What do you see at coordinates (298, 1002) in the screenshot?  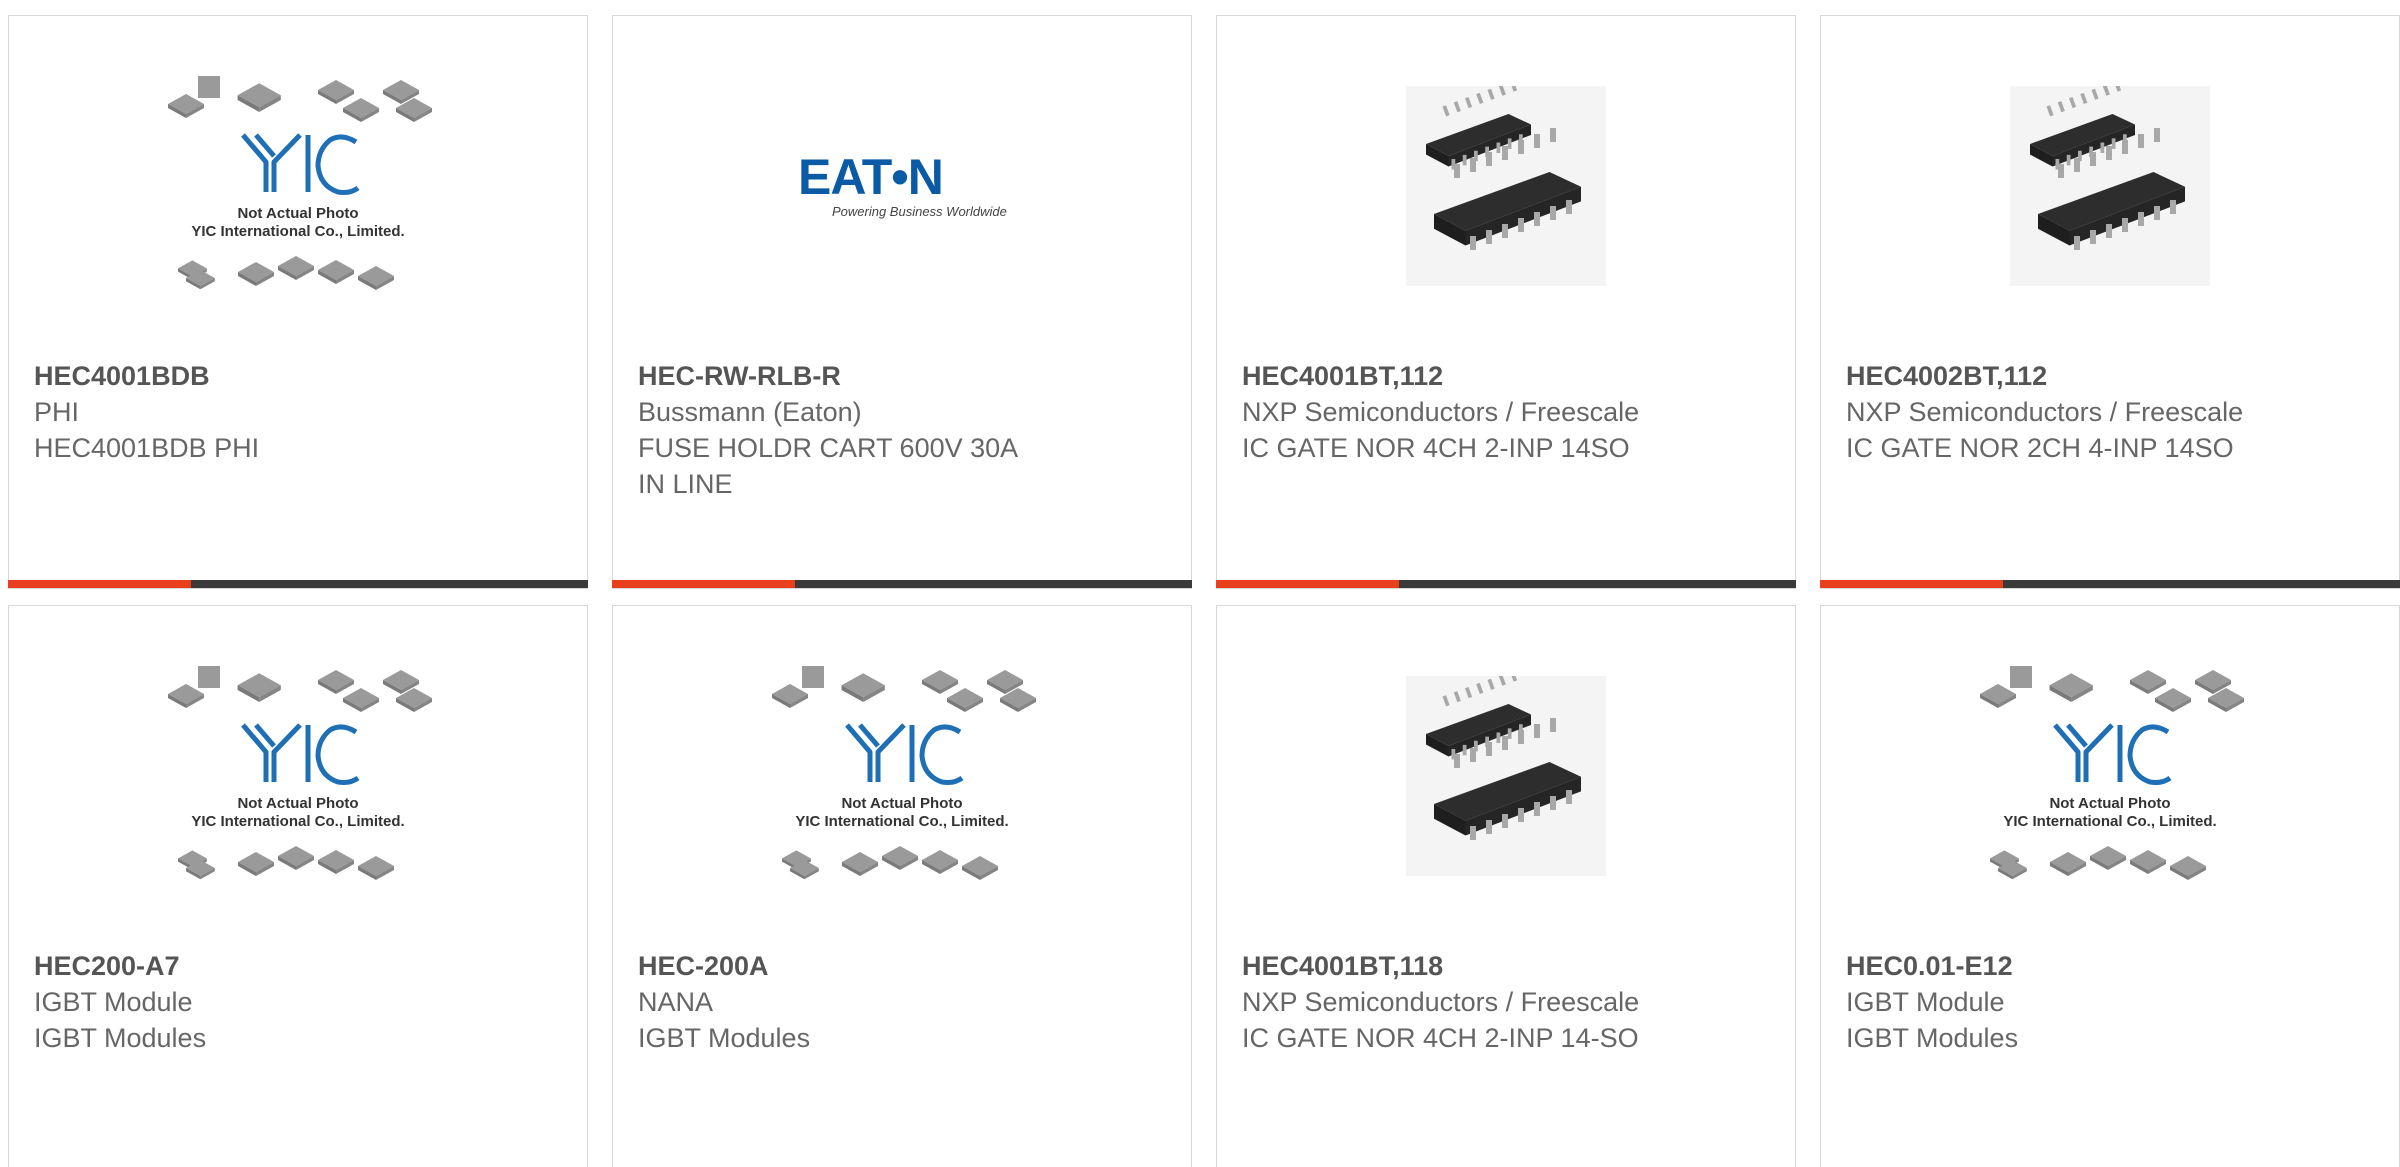 I see `product-info: HEC200-A7 IGBT Module IGBT Modules` at bounding box center [298, 1002].